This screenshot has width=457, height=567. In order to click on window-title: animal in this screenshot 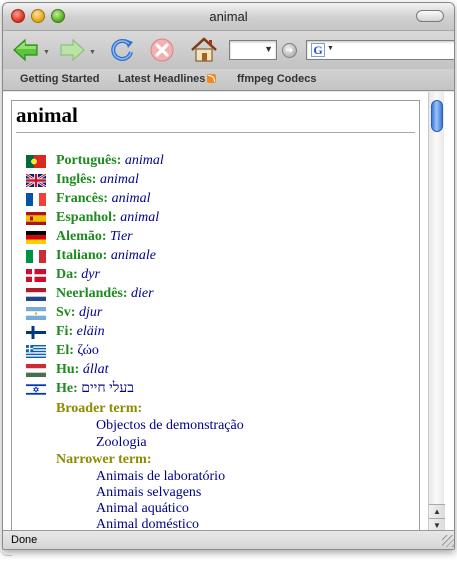, I will do `click(228, 16)`.